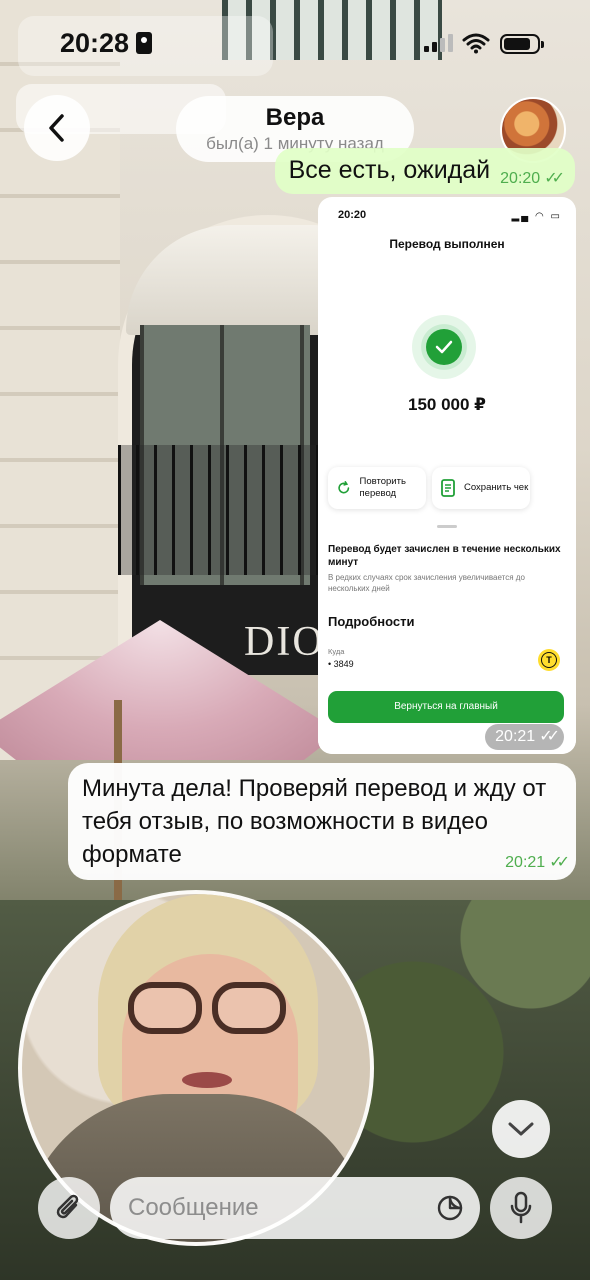 Image resolution: width=590 pixels, height=1280 pixels. What do you see at coordinates (446, 404) in the screenshot?
I see `transfer-amount: 150 000 ₽` at bounding box center [446, 404].